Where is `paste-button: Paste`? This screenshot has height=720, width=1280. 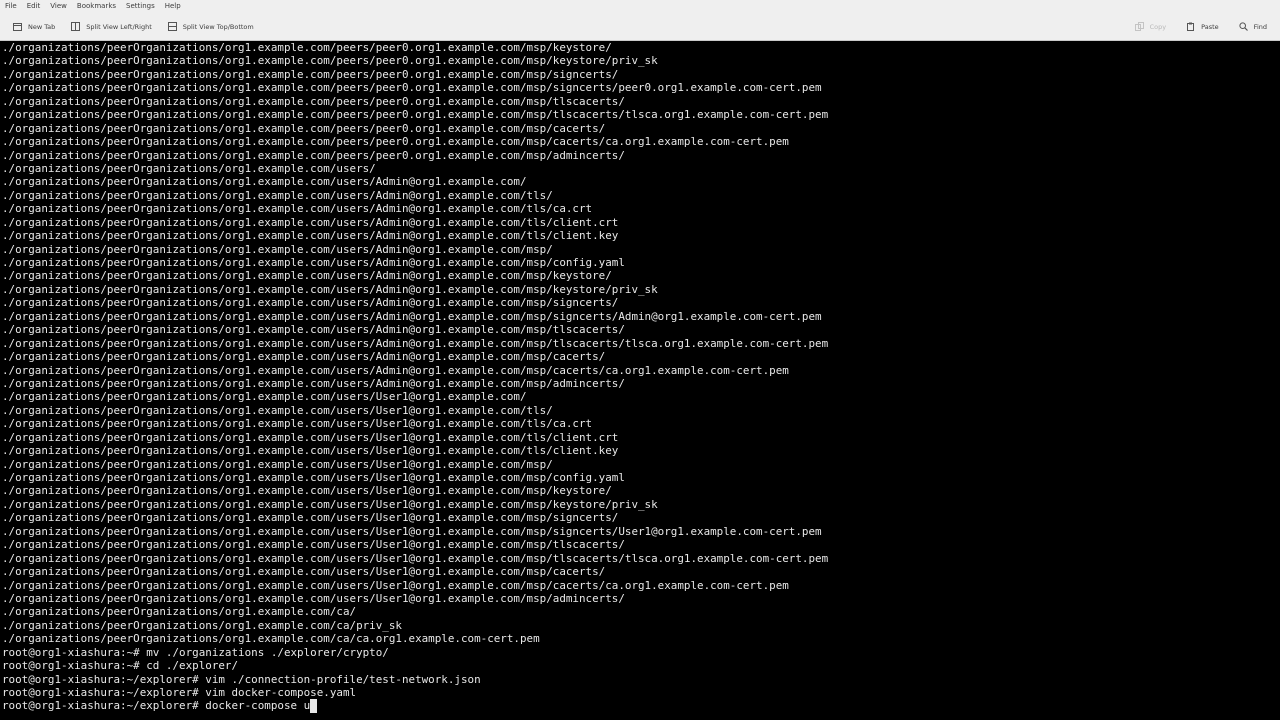 paste-button: Paste is located at coordinates (1202, 27).